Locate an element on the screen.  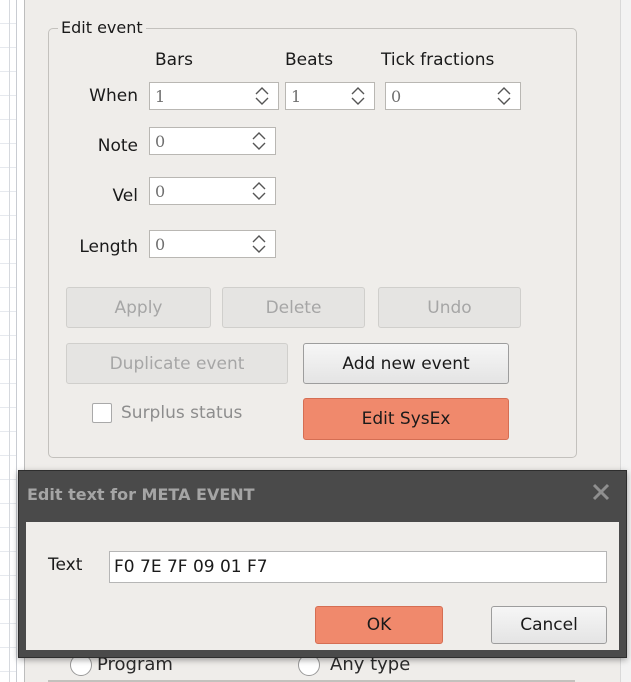
surplus-status-label: Surplus status is located at coordinates (182, 413).